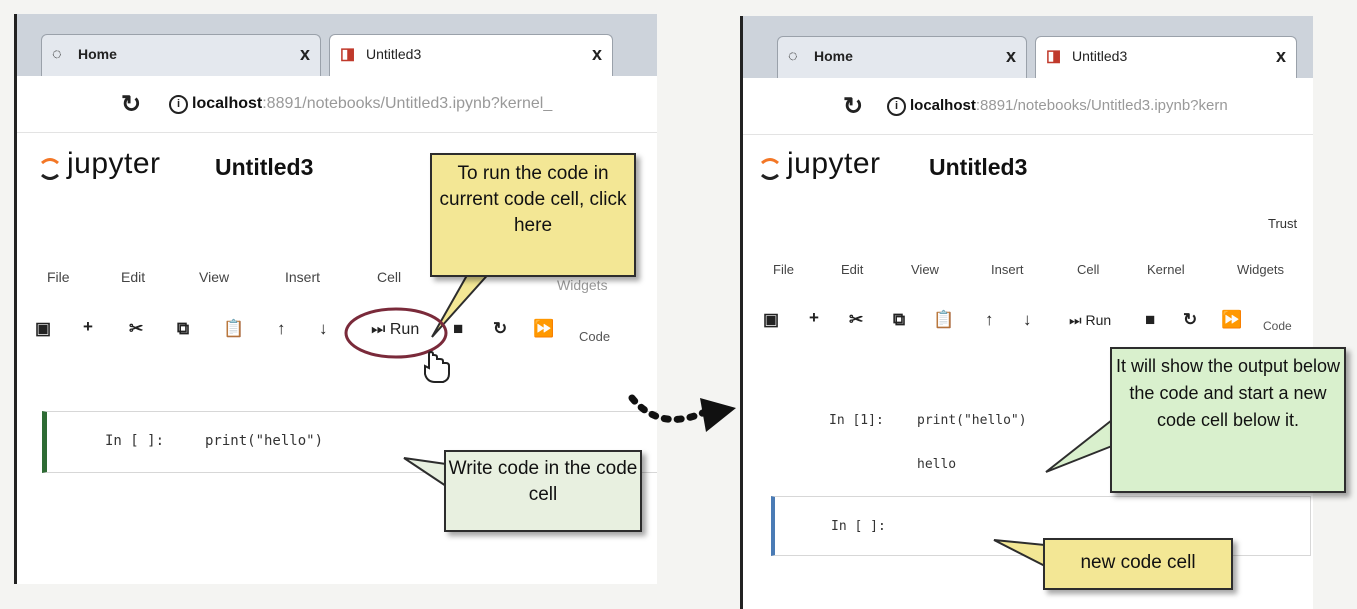 The width and height of the screenshot is (1357, 609). What do you see at coordinates (718, 415) in the screenshot?
I see `transition-arrow-head` at bounding box center [718, 415].